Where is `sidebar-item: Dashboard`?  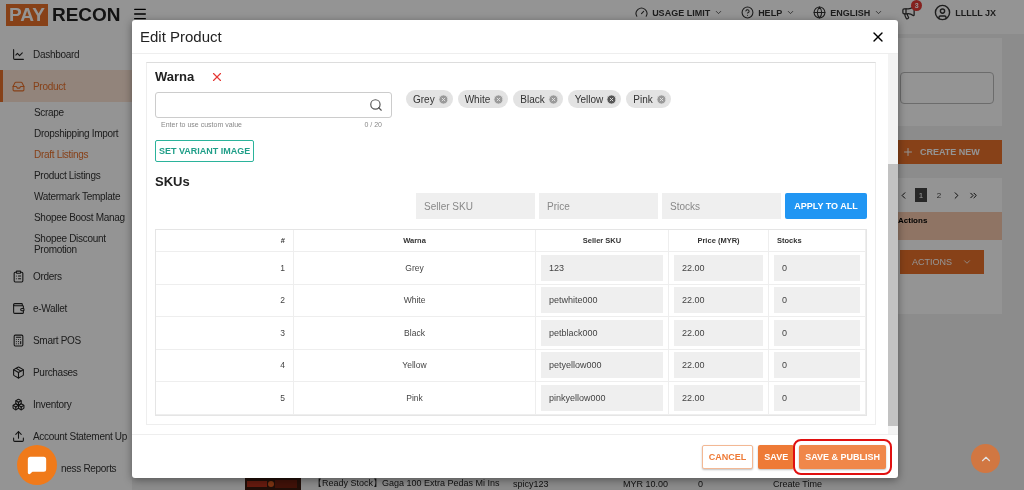 sidebar-item: Dashboard is located at coordinates (66, 54).